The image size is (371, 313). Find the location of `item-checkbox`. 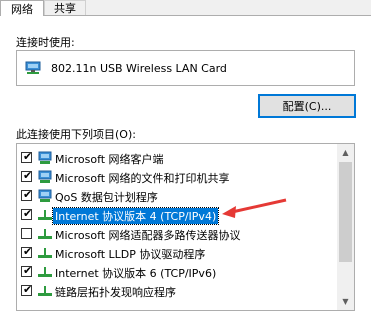

item-checkbox is located at coordinates (26, 233).